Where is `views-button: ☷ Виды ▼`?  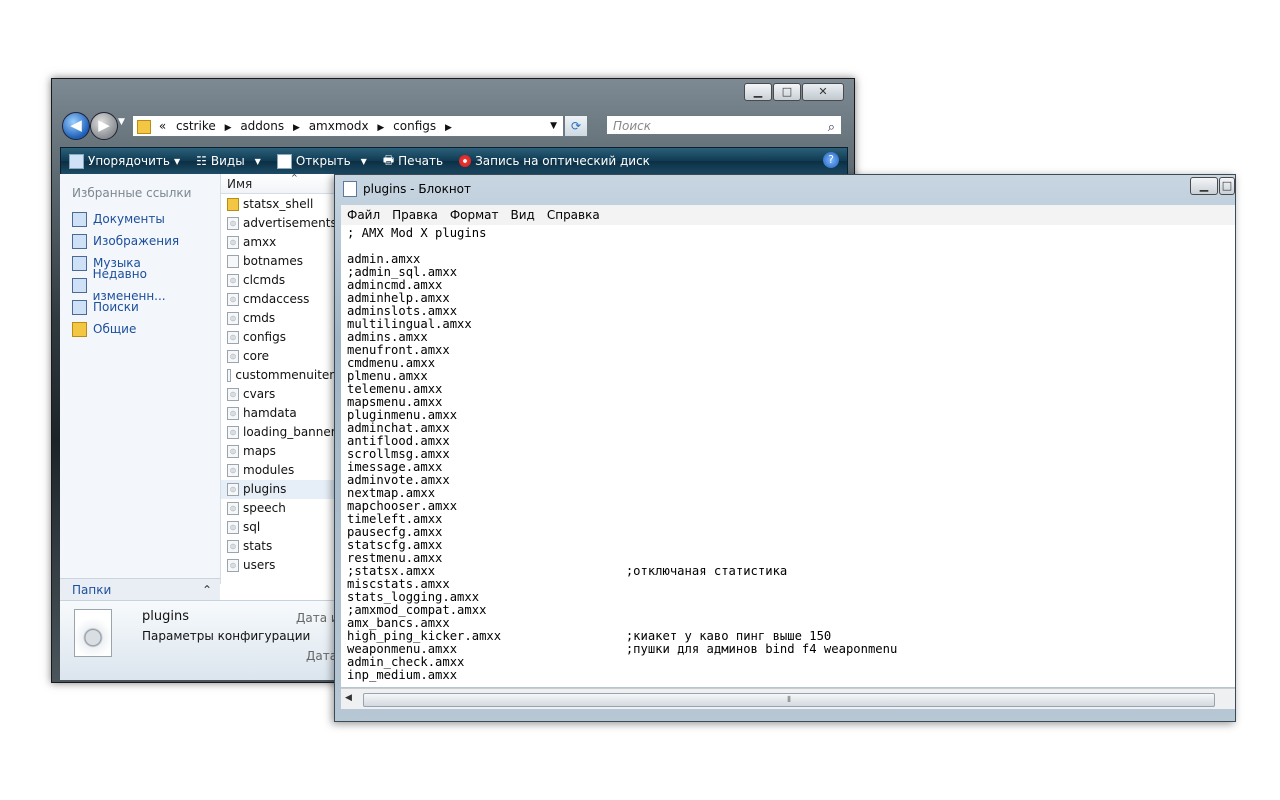 views-button: ☷ Виды ▼ is located at coordinates (228, 161).